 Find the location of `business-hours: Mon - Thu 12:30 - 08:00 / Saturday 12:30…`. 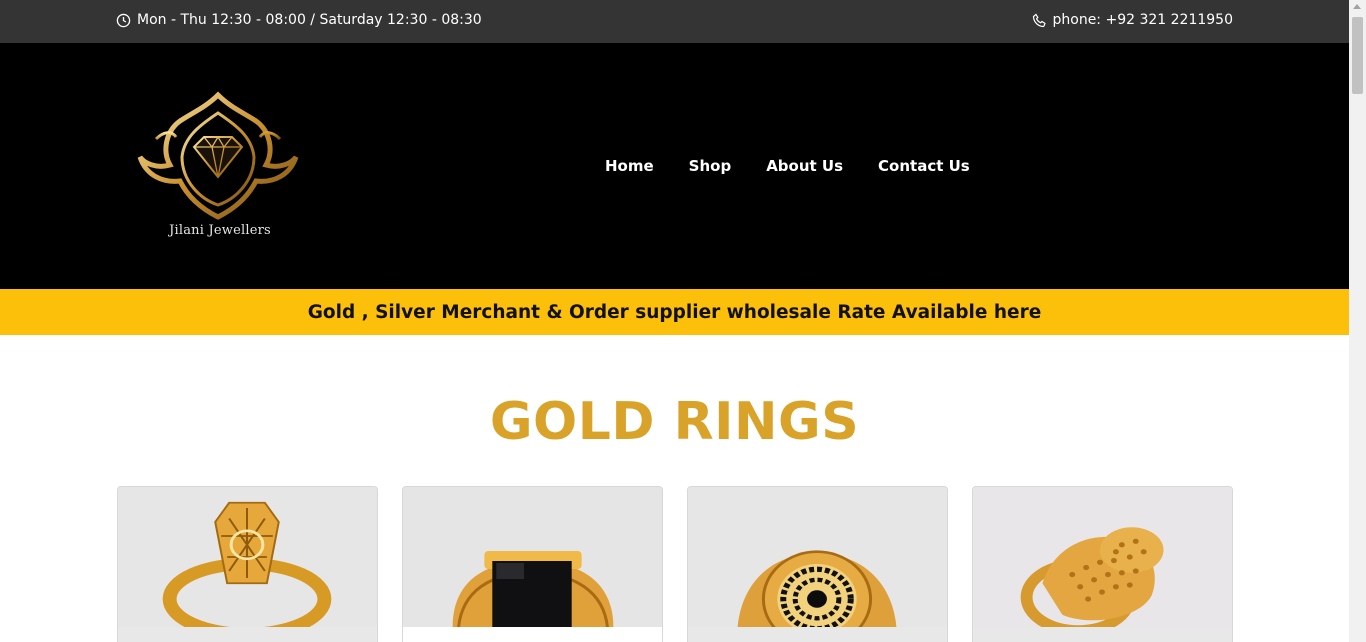

business-hours: Mon - Thu 12:30 - 08:00 / Saturday 12:30… is located at coordinates (299, 20).